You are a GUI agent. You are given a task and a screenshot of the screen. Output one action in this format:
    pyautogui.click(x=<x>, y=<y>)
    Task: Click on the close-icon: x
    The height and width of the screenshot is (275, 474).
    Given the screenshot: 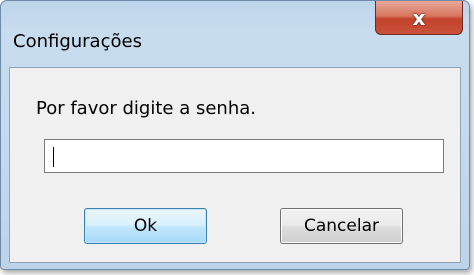 What is the action you would take?
    pyautogui.click(x=419, y=17)
    